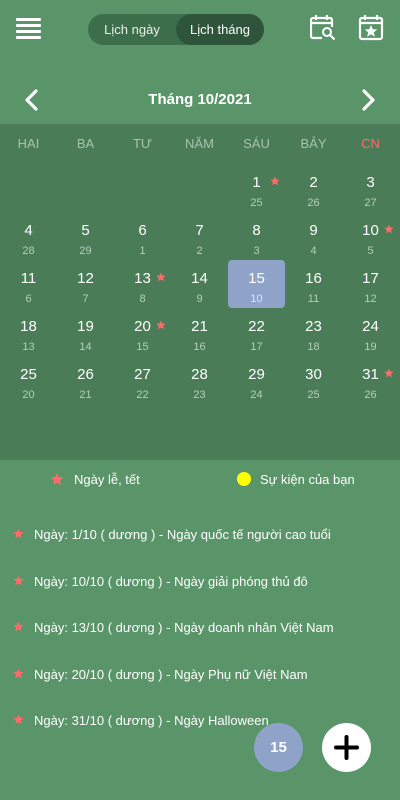 The width and height of the screenshot is (400, 800). I want to click on lunar-date: 2, so click(199, 251).